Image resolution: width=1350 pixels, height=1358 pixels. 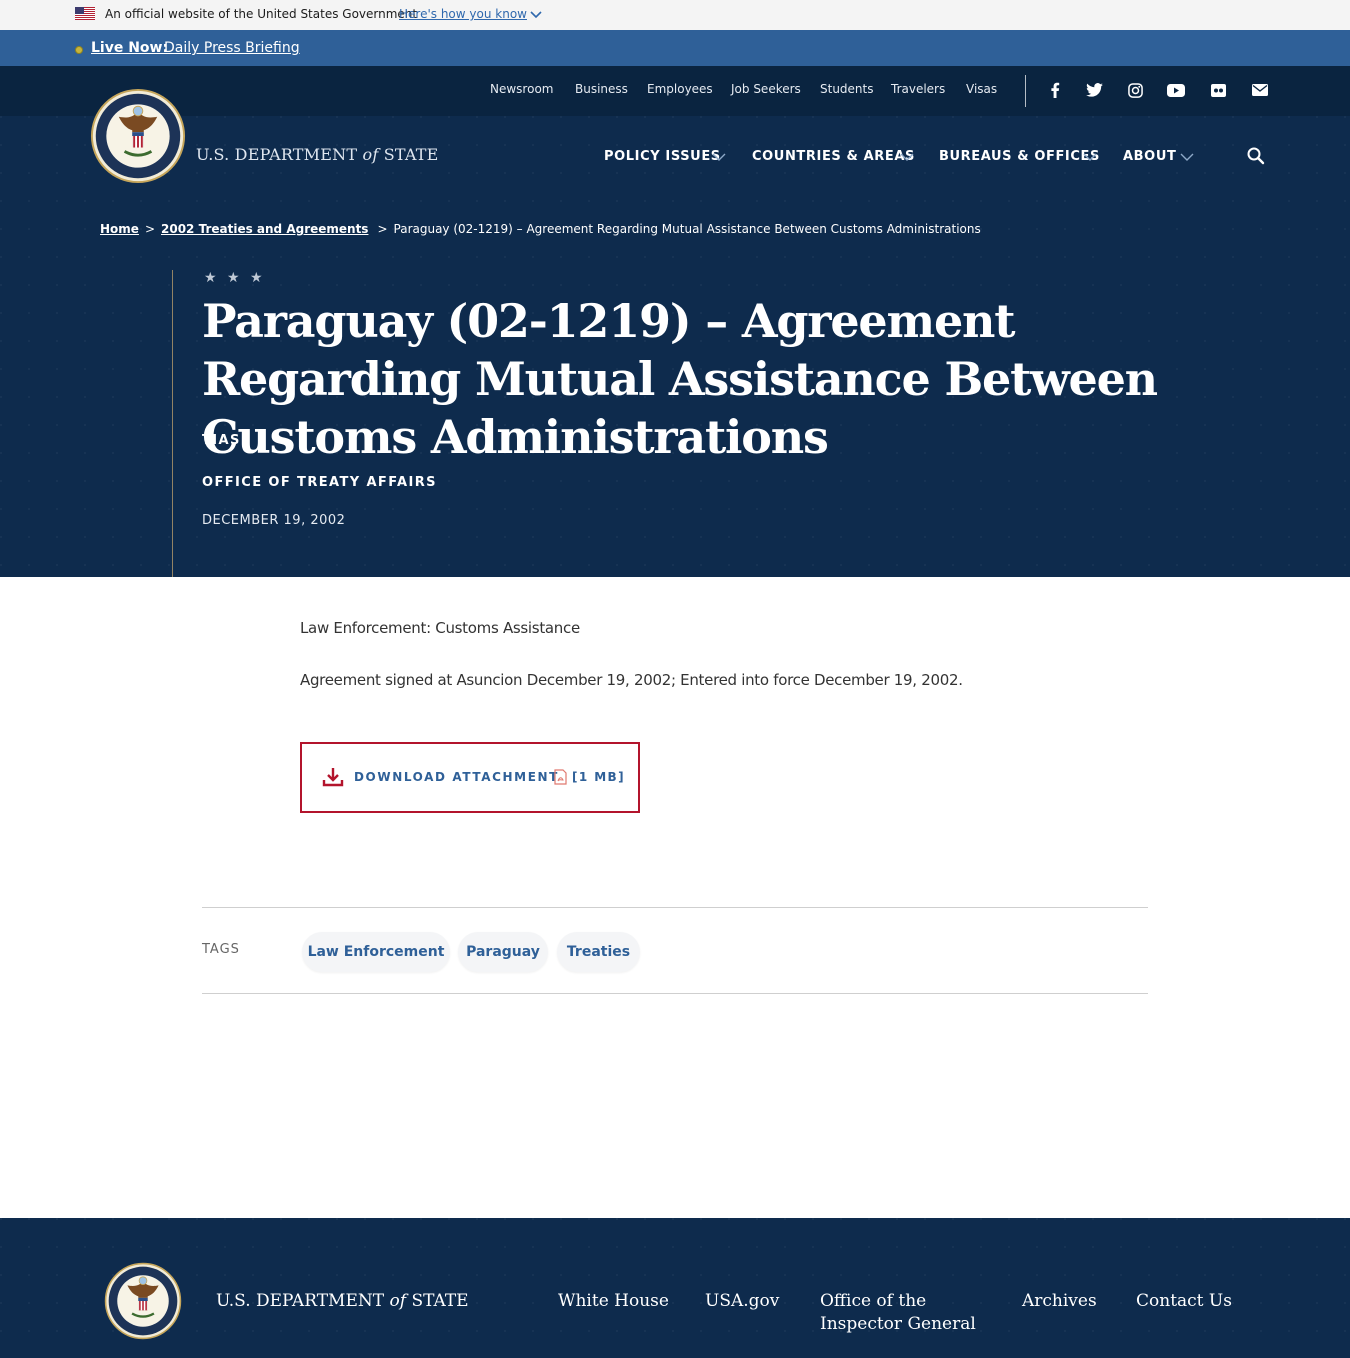 I want to click on youtube-icon, so click(x=1176, y=90).